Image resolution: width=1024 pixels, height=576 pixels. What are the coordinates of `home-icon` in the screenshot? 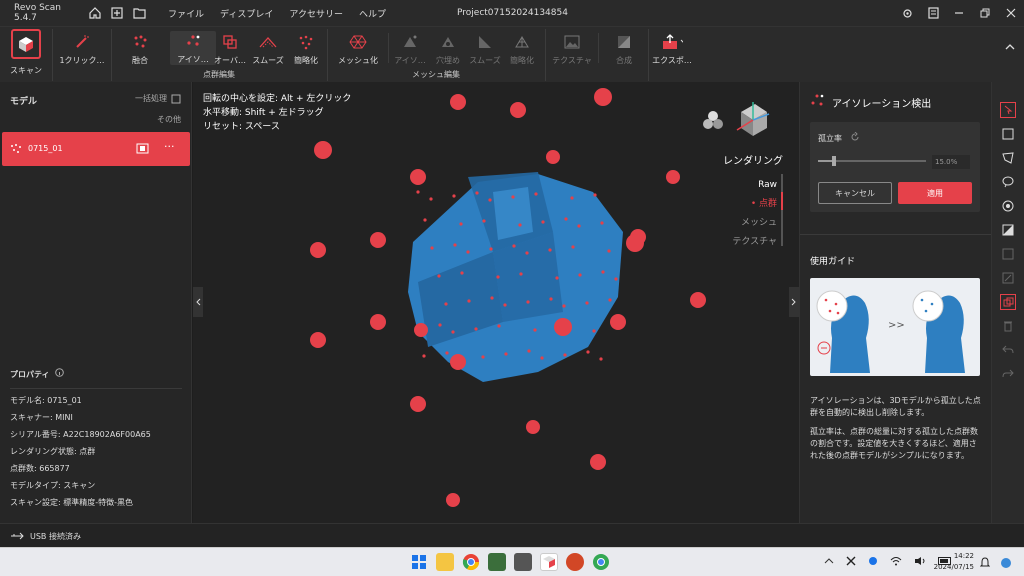 It's located at (95, 13).